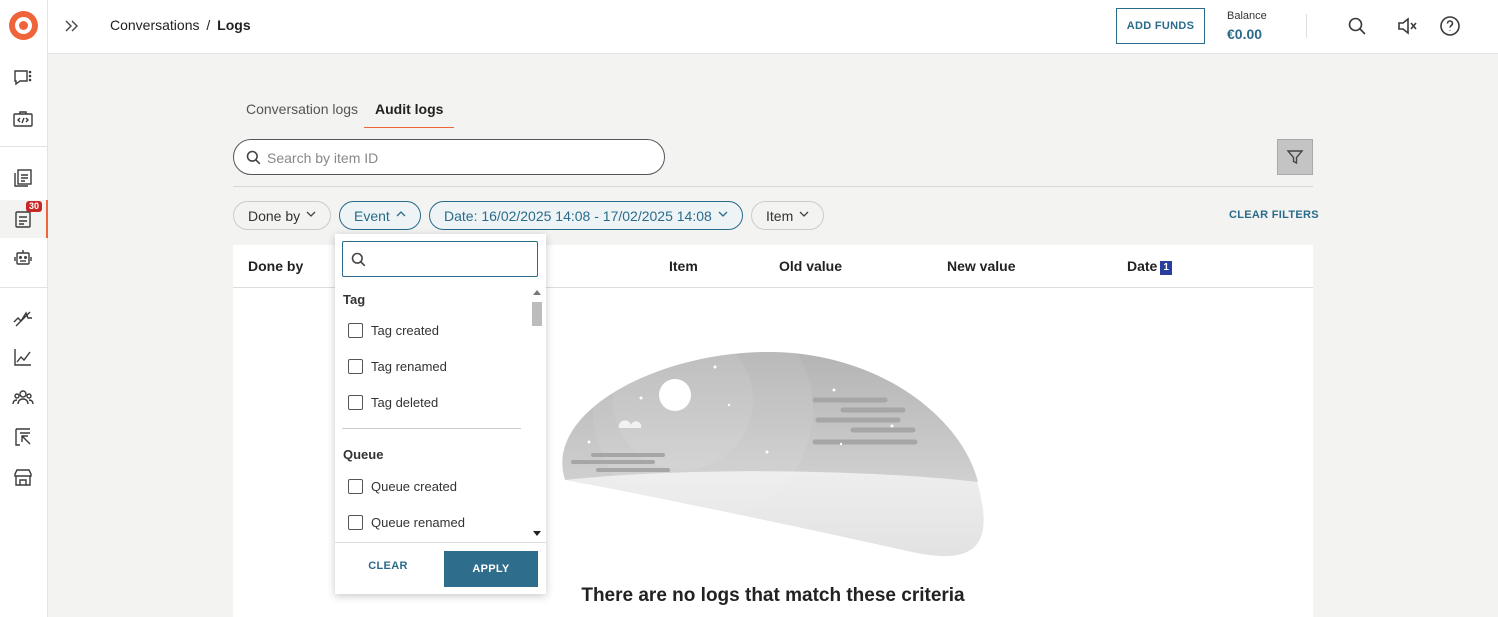 The width and height of the screenshot is (1498, 617). Describe the element at coordinates (354, 299) in the screenshot. I see `group-label-tag: Tag` at that location.